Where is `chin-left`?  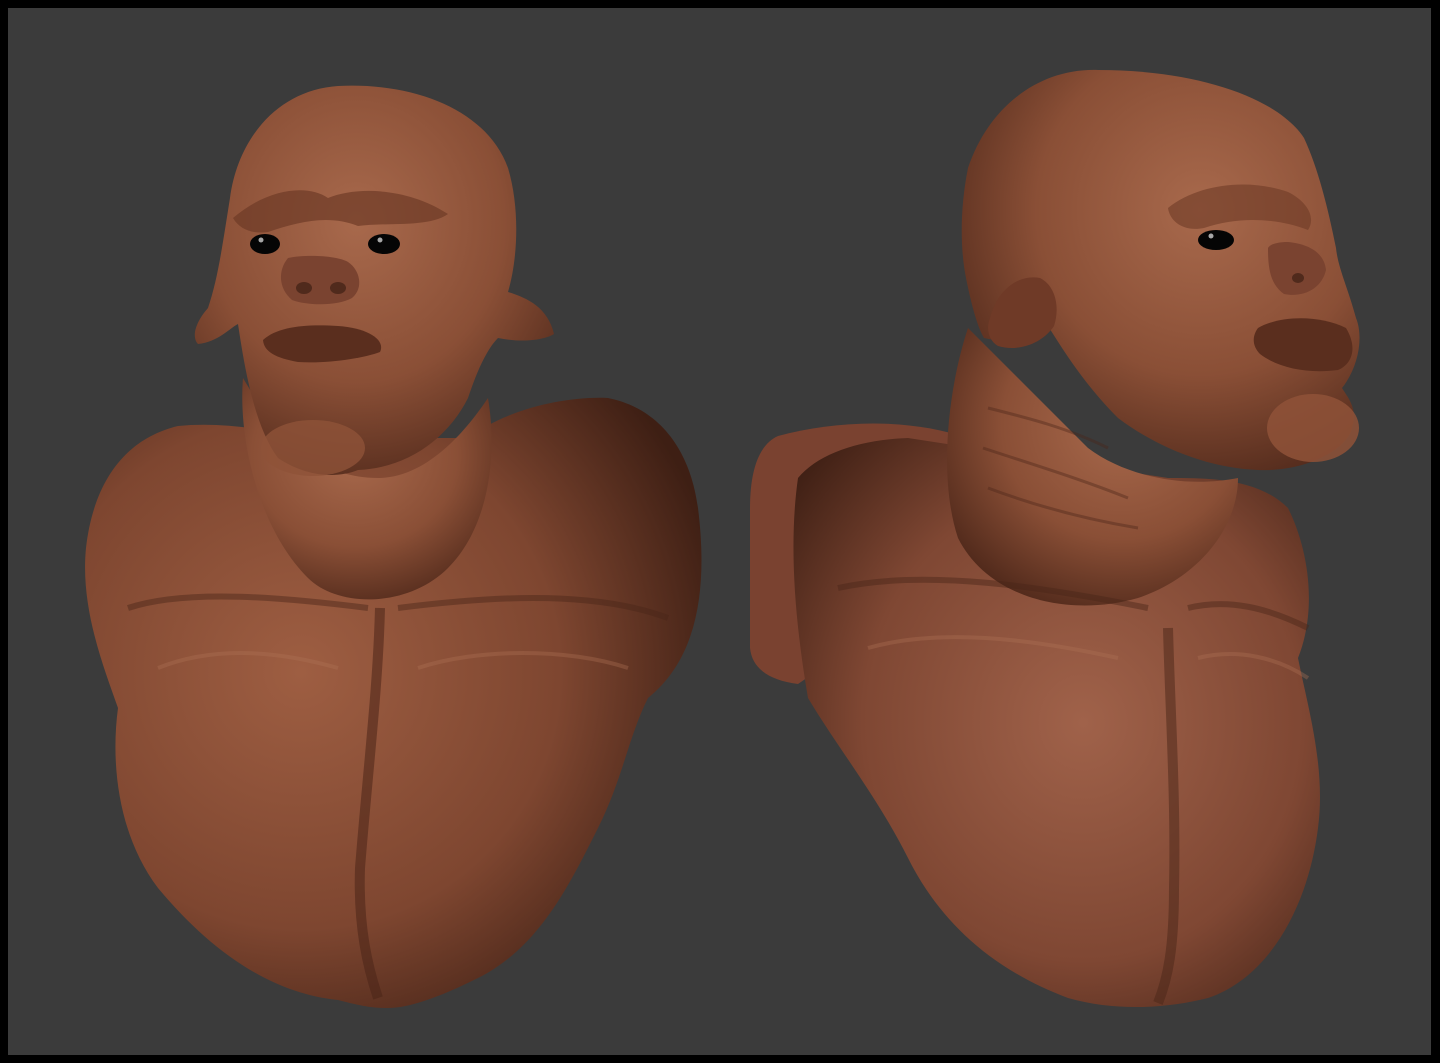 chin-left is located at coordinates (313, 448).